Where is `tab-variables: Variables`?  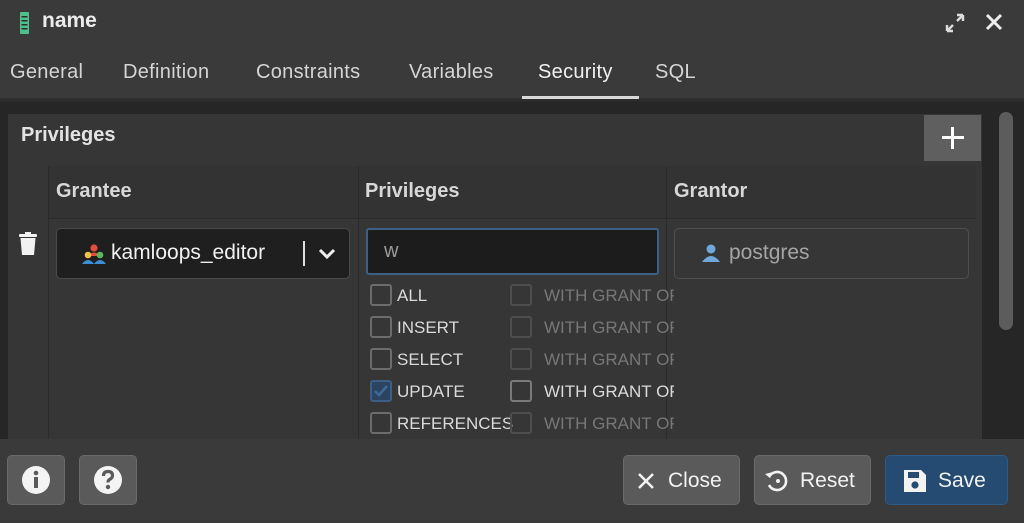
tab-variables: Variables is located at coordinates (451, 72).